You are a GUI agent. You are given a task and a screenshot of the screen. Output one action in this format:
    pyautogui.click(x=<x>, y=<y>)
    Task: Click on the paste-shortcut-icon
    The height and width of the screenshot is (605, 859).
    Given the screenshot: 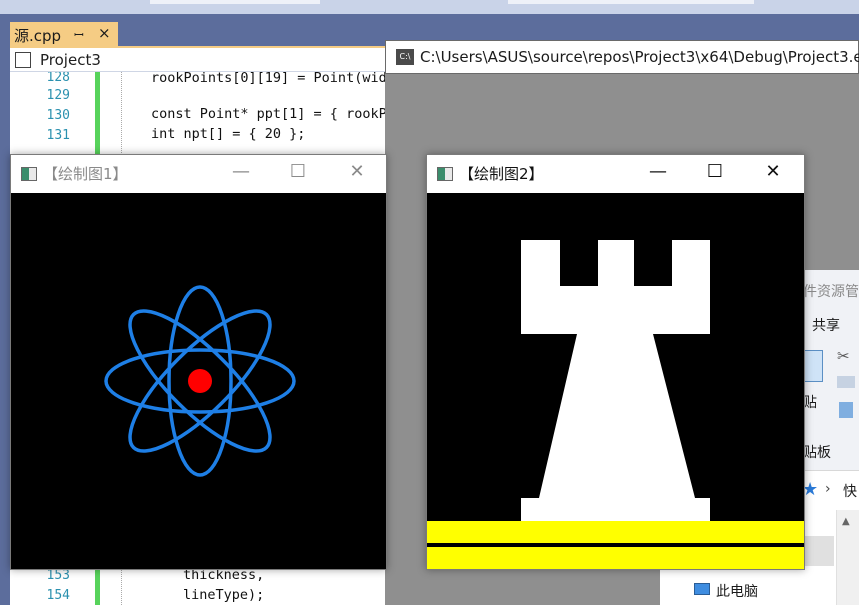 What is the action you would take?
    pyautogui.click(x=846, y=410)
    